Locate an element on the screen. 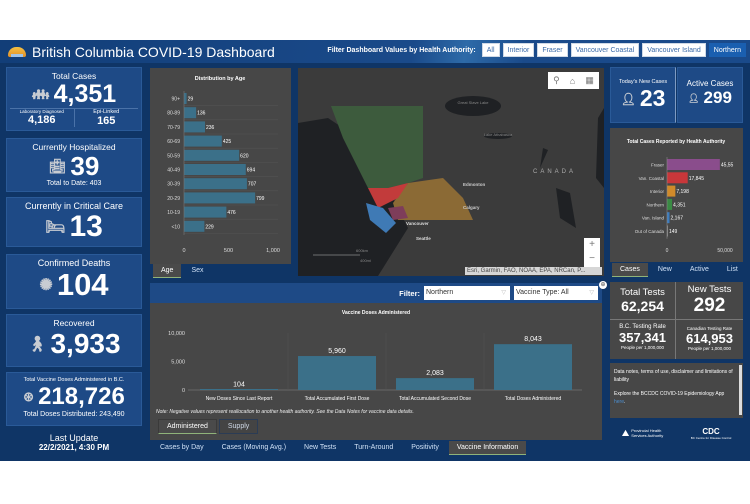 The width and height of the screenshot is (750, 504). active-cases-value: 299 is located at coordinates (717, 97).